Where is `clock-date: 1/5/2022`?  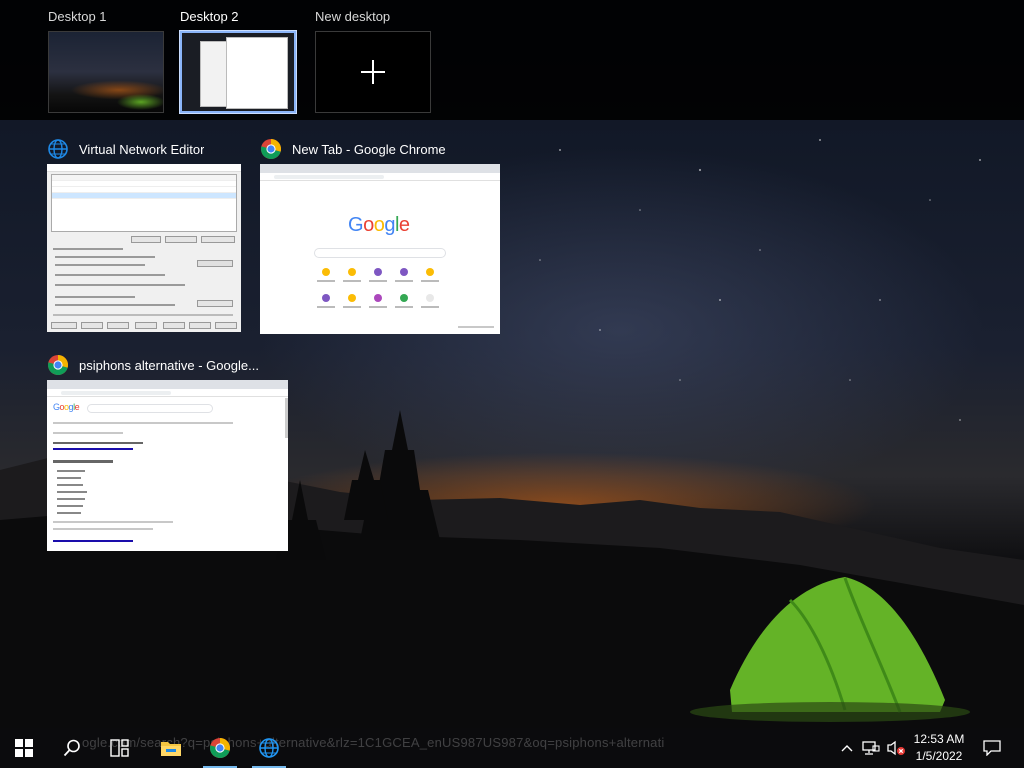 clock-date: 1/5/2022 is located at coordinates (939, 756).